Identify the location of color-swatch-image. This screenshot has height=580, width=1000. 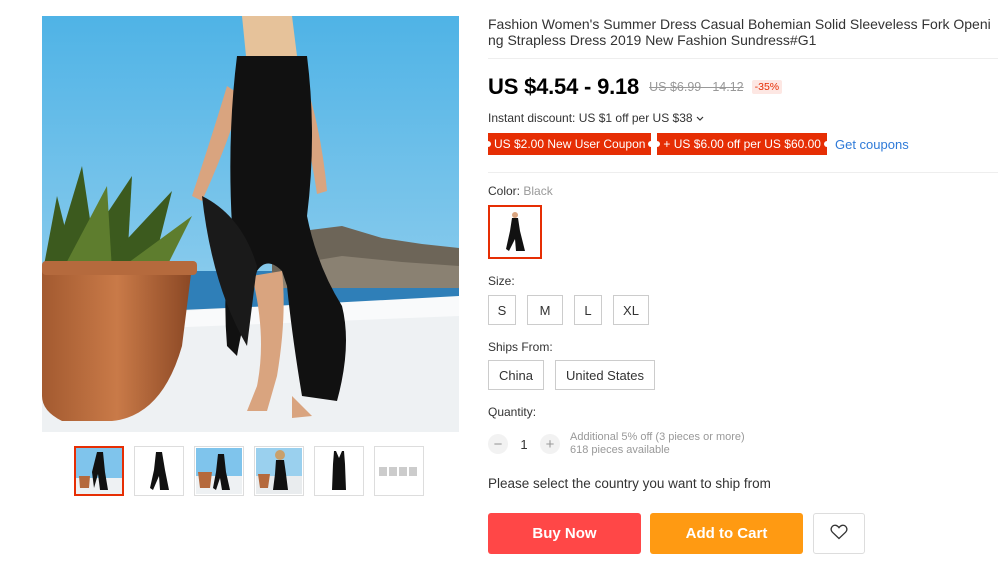
(515, 232).